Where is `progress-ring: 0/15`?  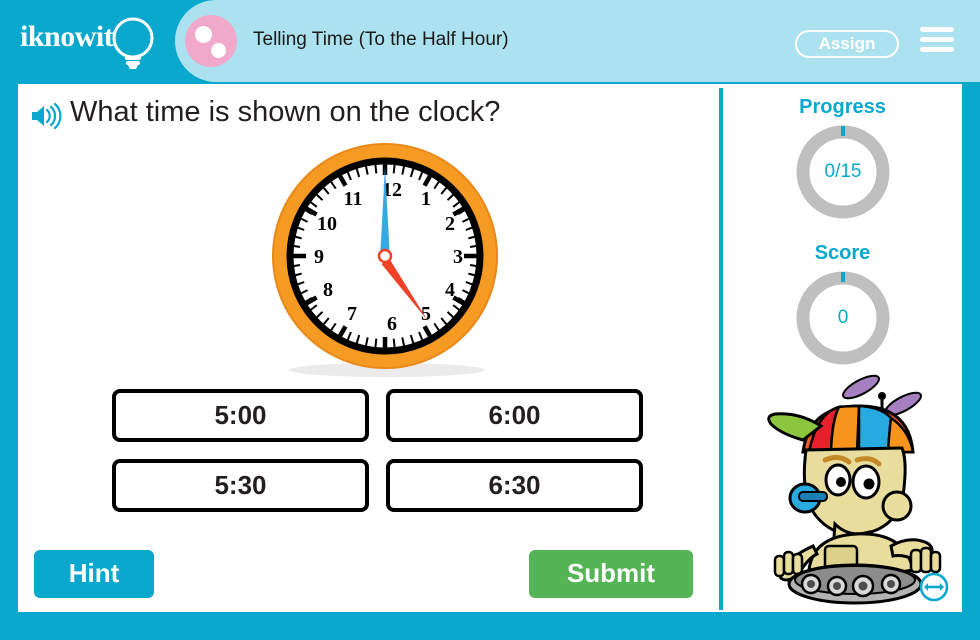
progress-ring: 0/15 is located at coordinates (843, 172).